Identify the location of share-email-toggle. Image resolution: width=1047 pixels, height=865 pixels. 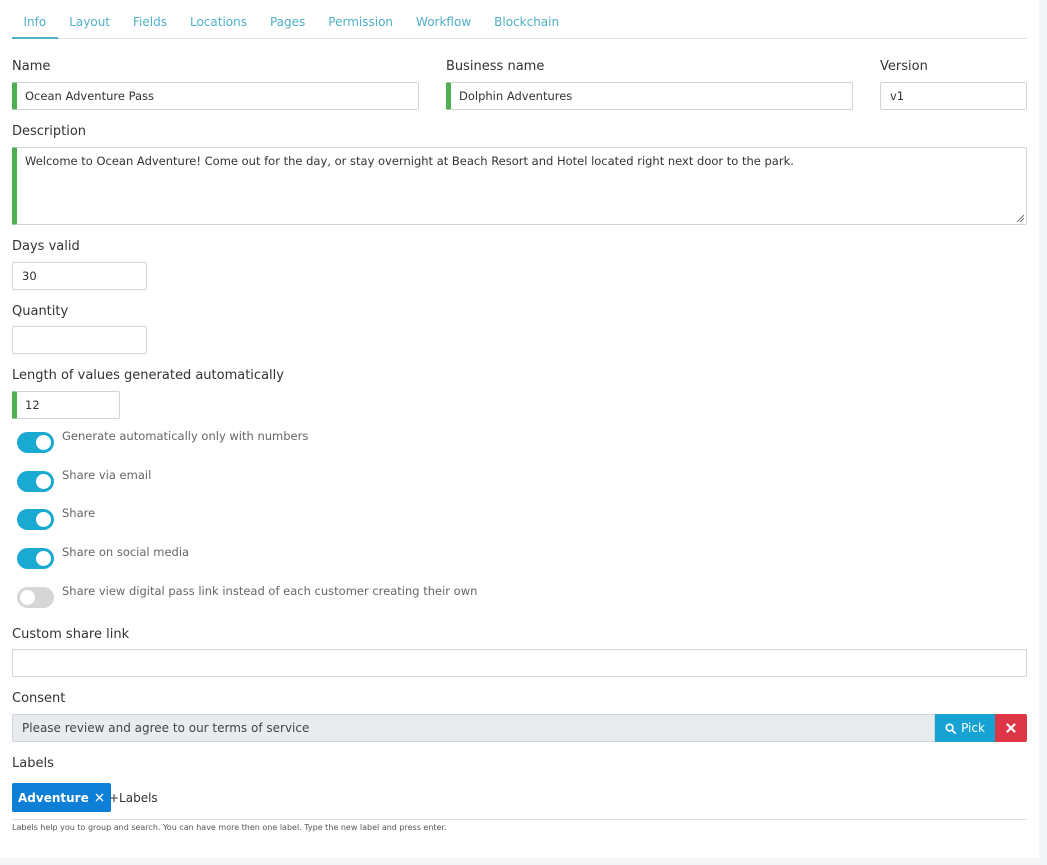
(35, 481).